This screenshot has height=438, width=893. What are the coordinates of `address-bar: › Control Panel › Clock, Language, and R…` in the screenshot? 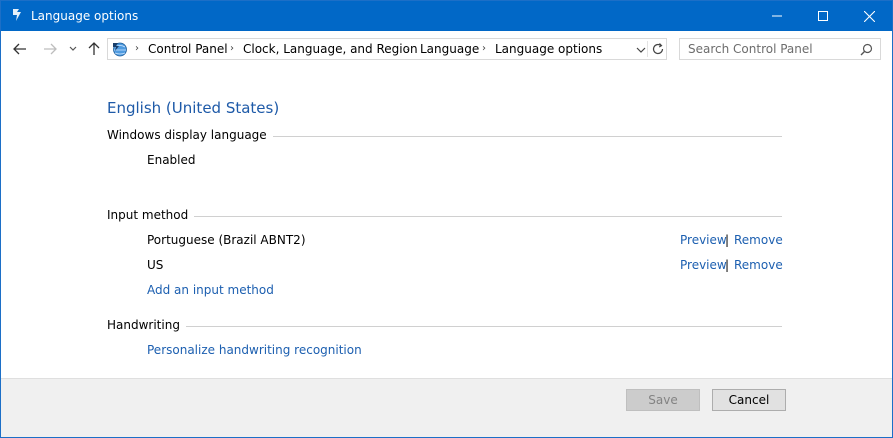 It's located at (387, 49).